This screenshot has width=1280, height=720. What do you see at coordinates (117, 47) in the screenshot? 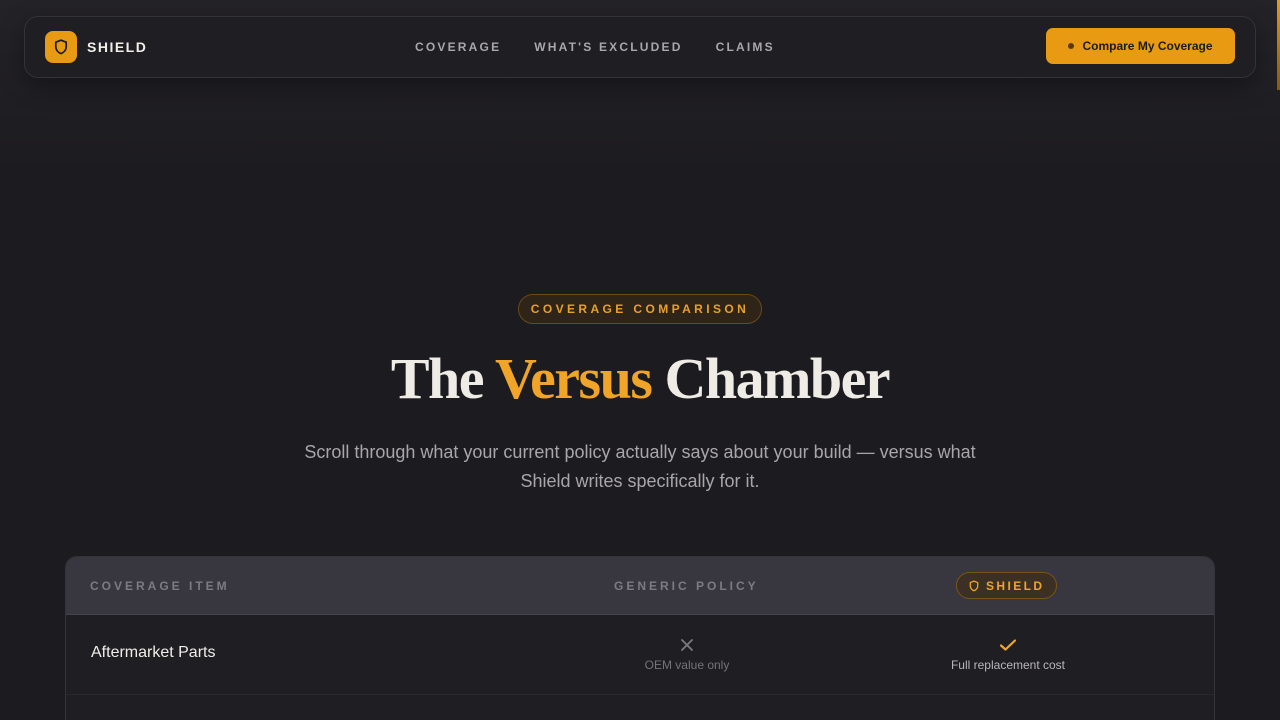
I see `brand-name: SHIELD` at bounding box center [117, 47].